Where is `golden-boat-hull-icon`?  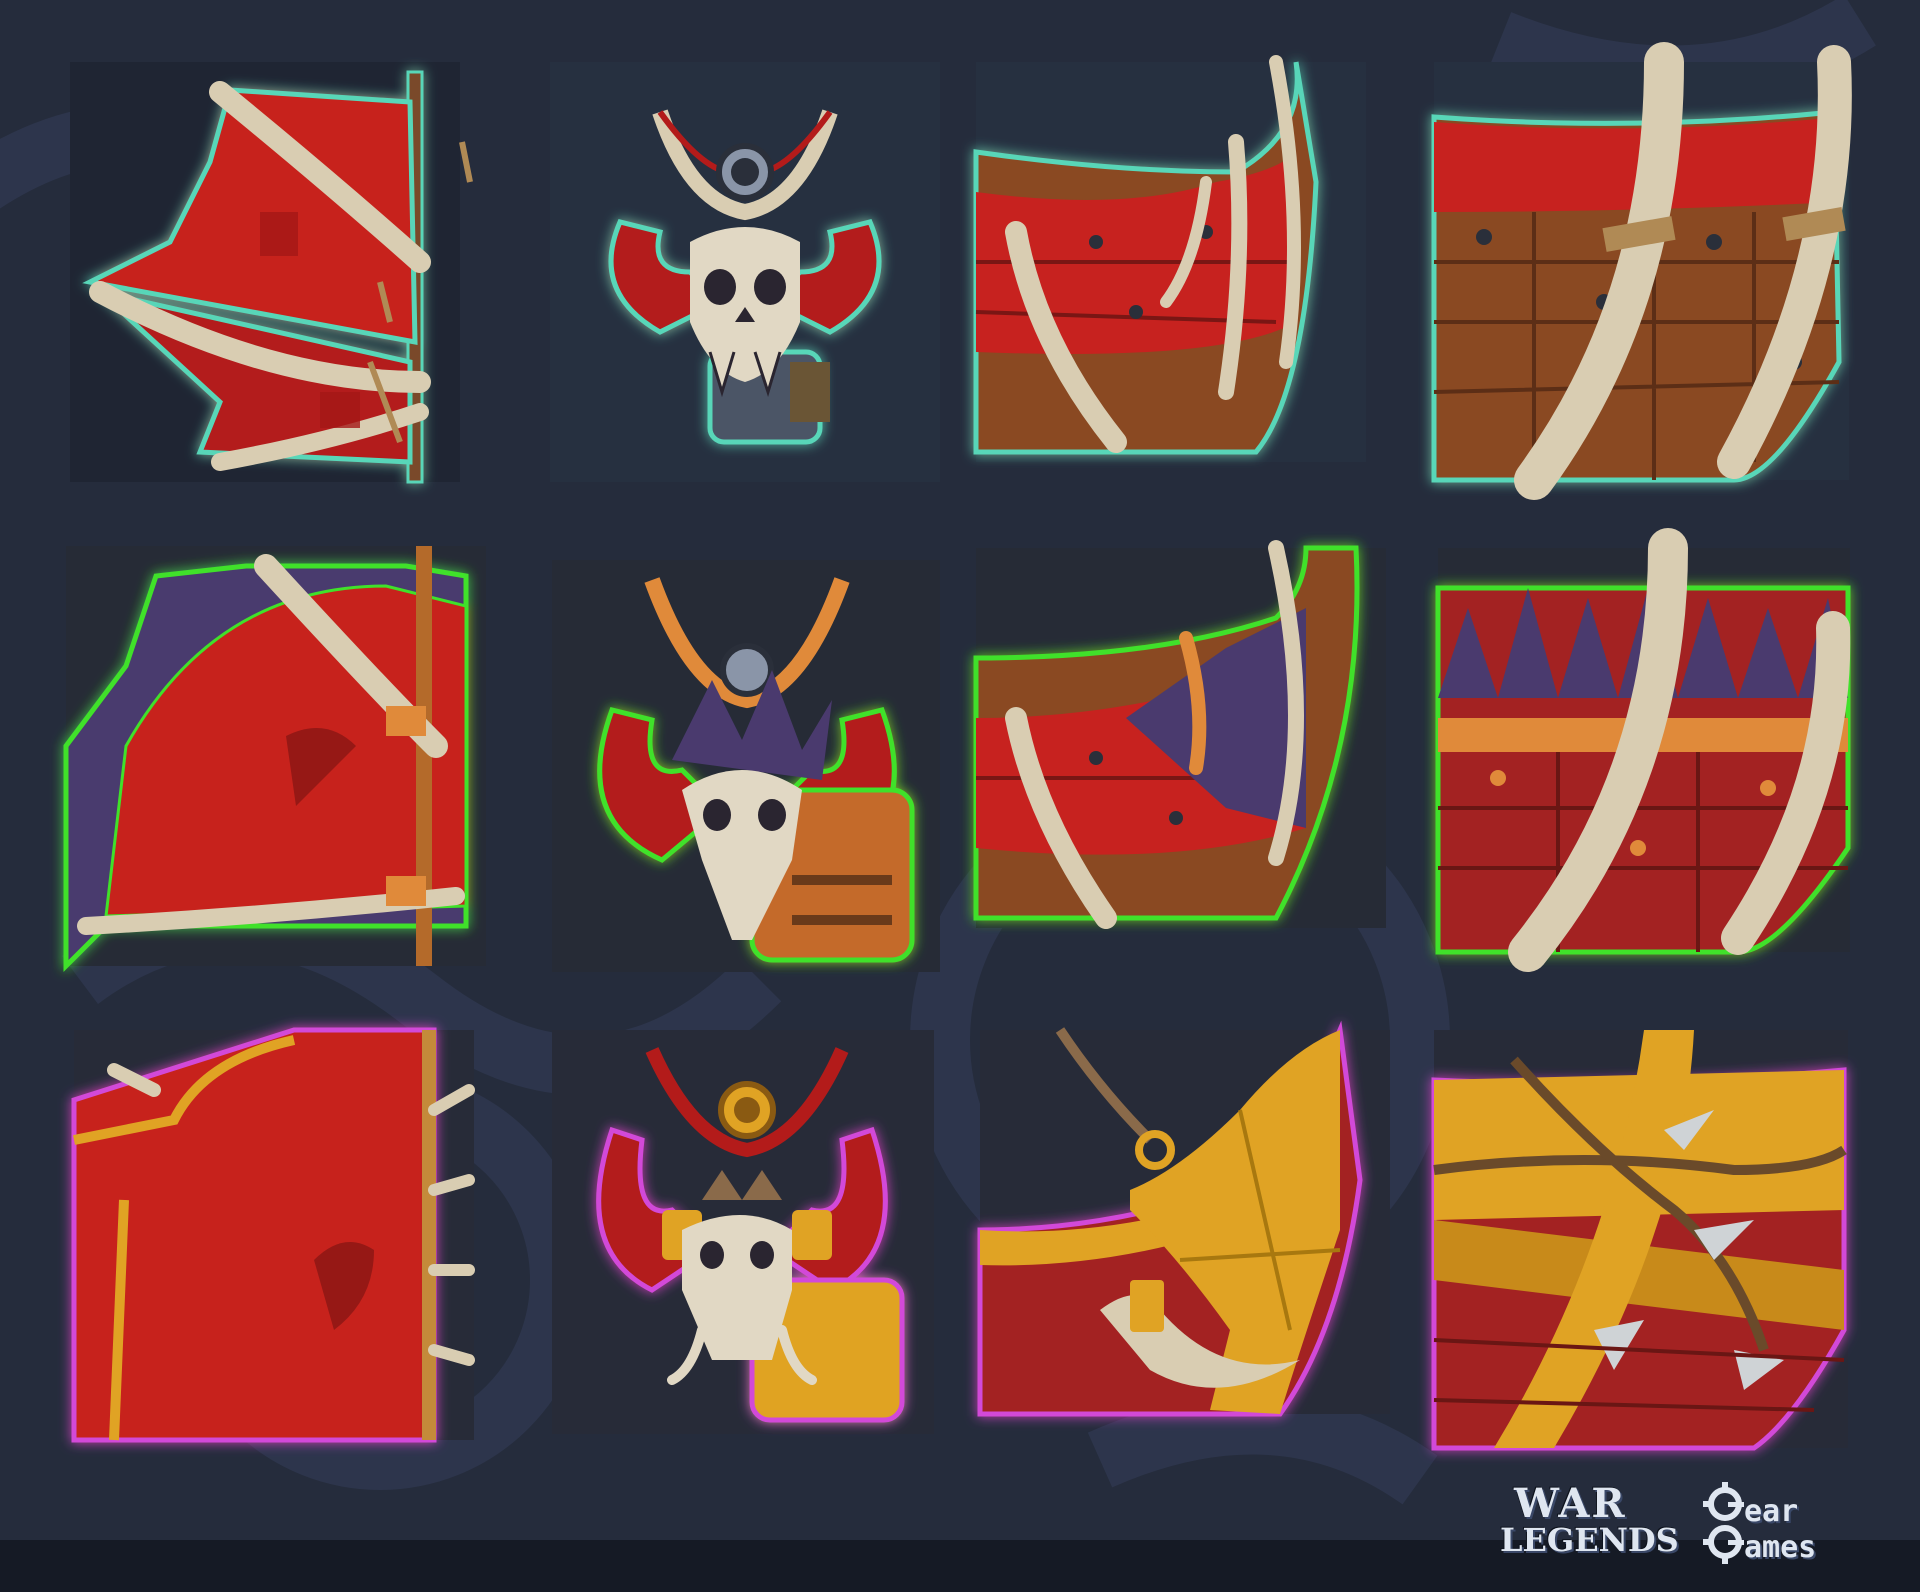
golden-boat-hull-icon is located at coordinates (1183, 1218).